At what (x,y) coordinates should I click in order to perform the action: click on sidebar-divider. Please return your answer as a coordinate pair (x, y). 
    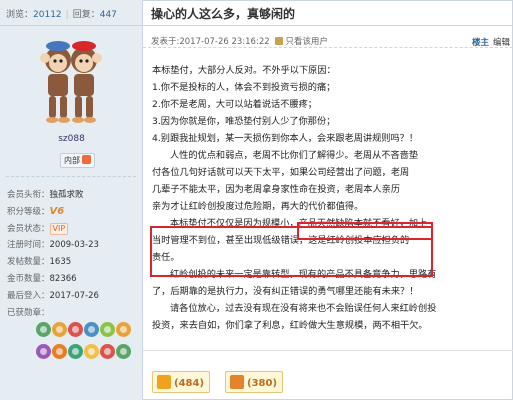
    Looking at the image, I should click on (71, 176).